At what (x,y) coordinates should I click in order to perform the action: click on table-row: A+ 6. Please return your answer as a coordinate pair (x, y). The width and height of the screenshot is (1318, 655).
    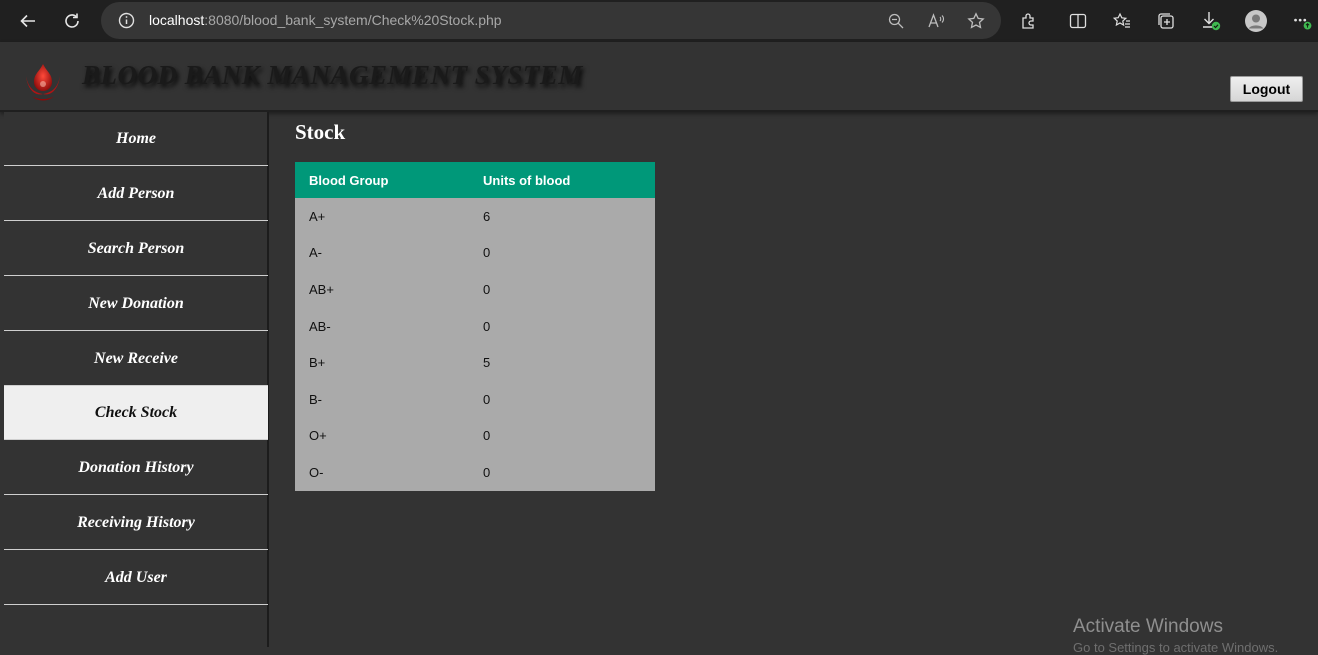
    Looking at the image, I should click on (475, 216).